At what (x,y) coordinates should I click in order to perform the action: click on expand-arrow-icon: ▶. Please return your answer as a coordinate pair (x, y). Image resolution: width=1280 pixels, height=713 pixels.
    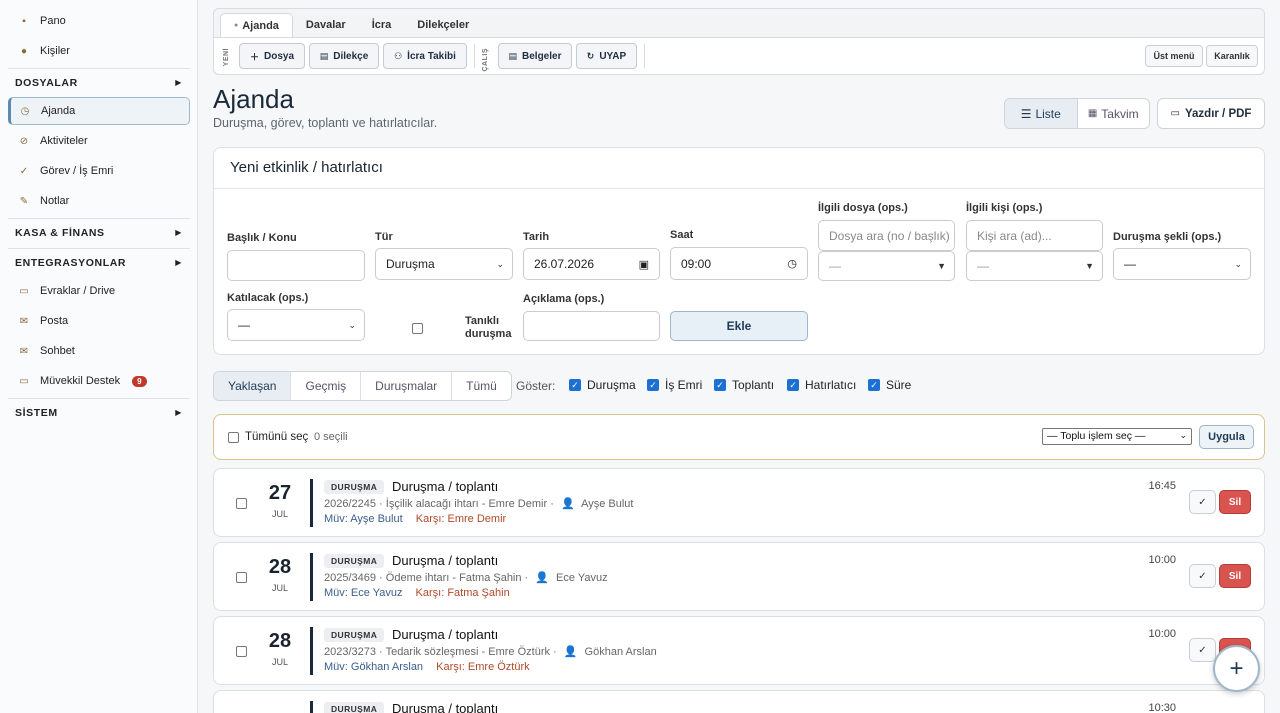
    Looking at the image, I should click on (178, 82).